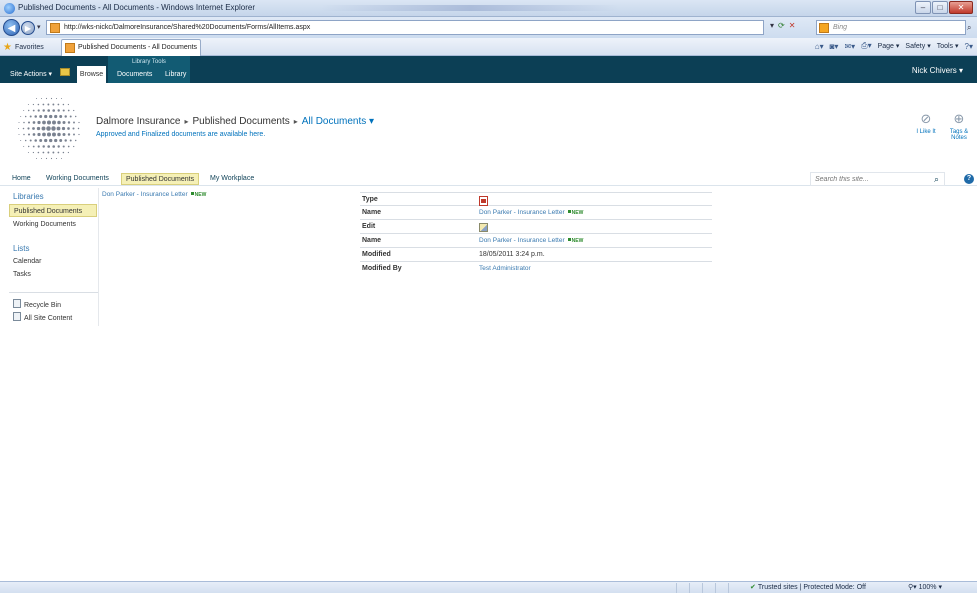  I want to click on maximize-button: □, so click(940, 7).